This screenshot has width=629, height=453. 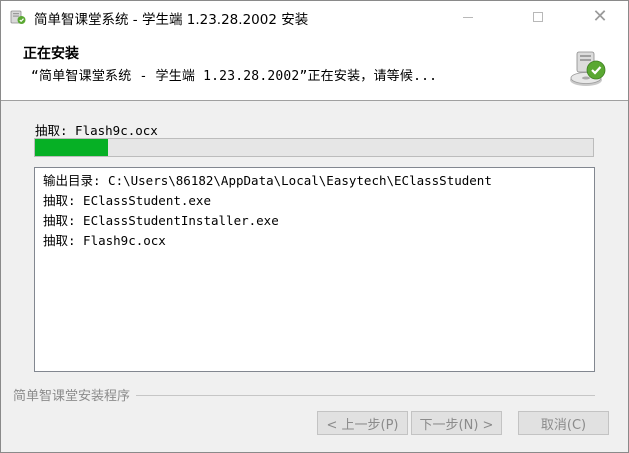 What do you see at coordinates (161, 220) in the screenshot?
I see `log-line: 抽取: EClassStudentInstaller.exe` at bounding box center [161, 220].